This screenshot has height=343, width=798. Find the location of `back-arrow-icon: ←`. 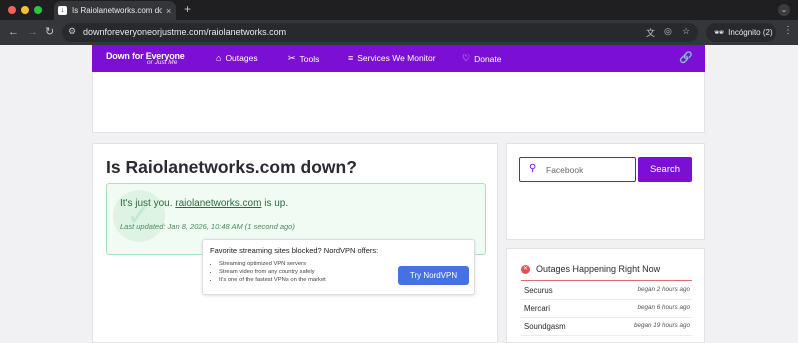

back-arrow-icon: ← is located at coordinates (13, 32).